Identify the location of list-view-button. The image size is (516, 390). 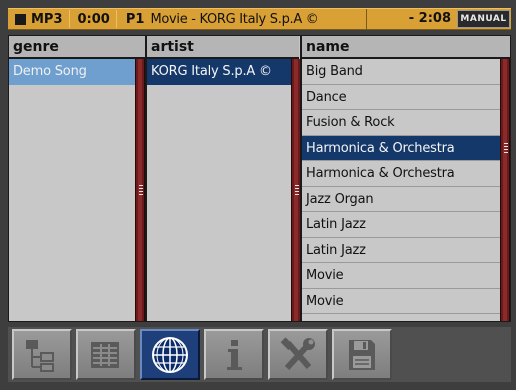
(106, 354).